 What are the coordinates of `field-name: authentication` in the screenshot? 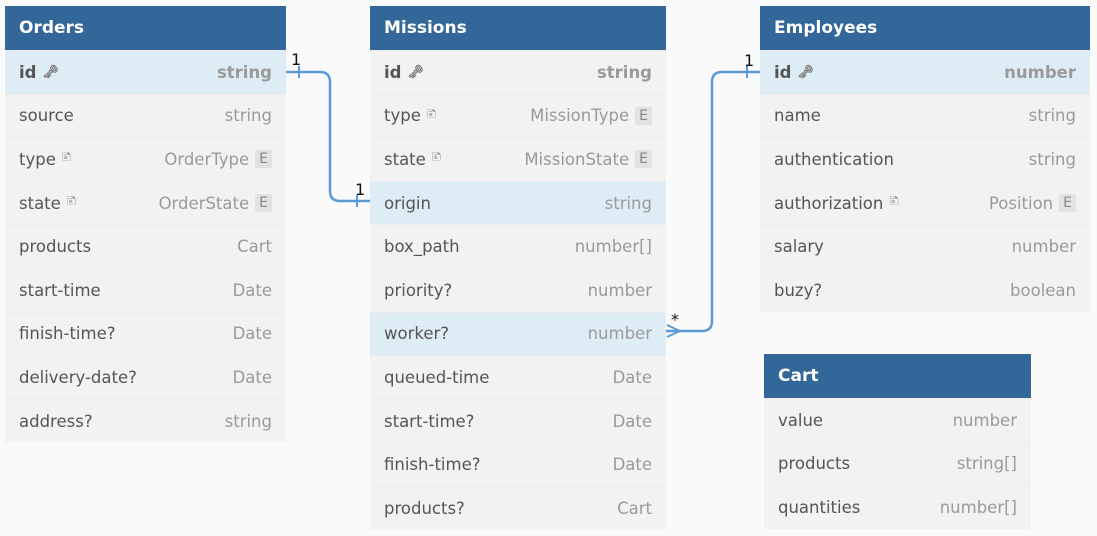 It's located at (834, 159).